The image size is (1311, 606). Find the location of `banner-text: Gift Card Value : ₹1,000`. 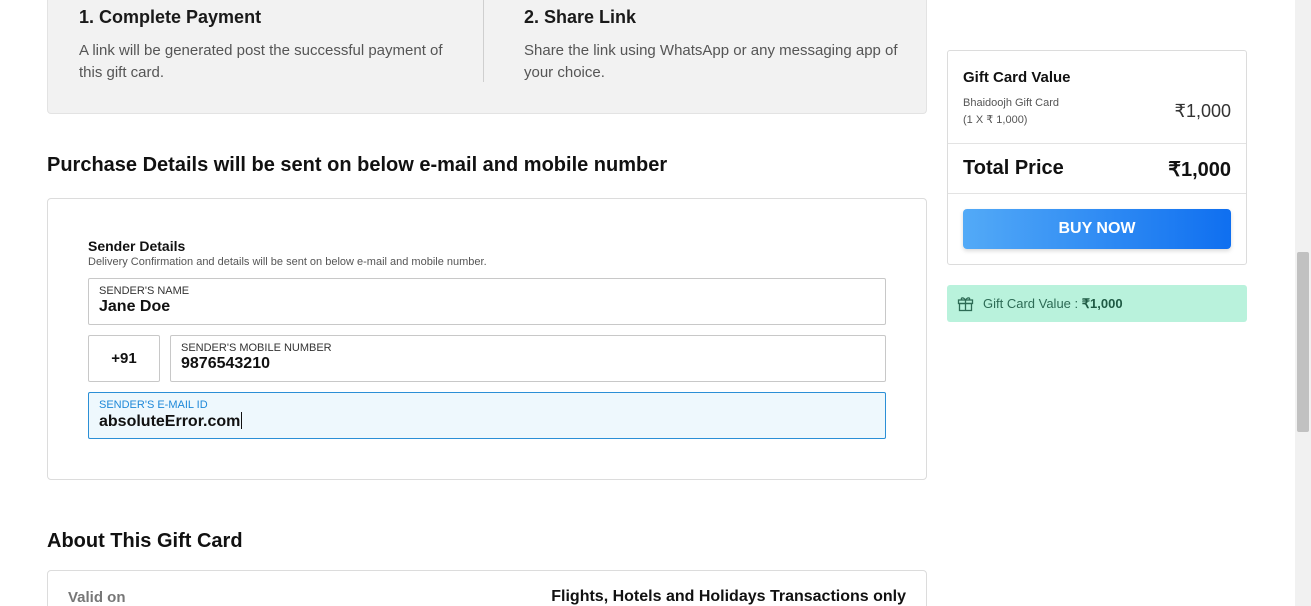

banner-text: Gift Card Value : ₹1,000 is located at coordinates (1053, 304).